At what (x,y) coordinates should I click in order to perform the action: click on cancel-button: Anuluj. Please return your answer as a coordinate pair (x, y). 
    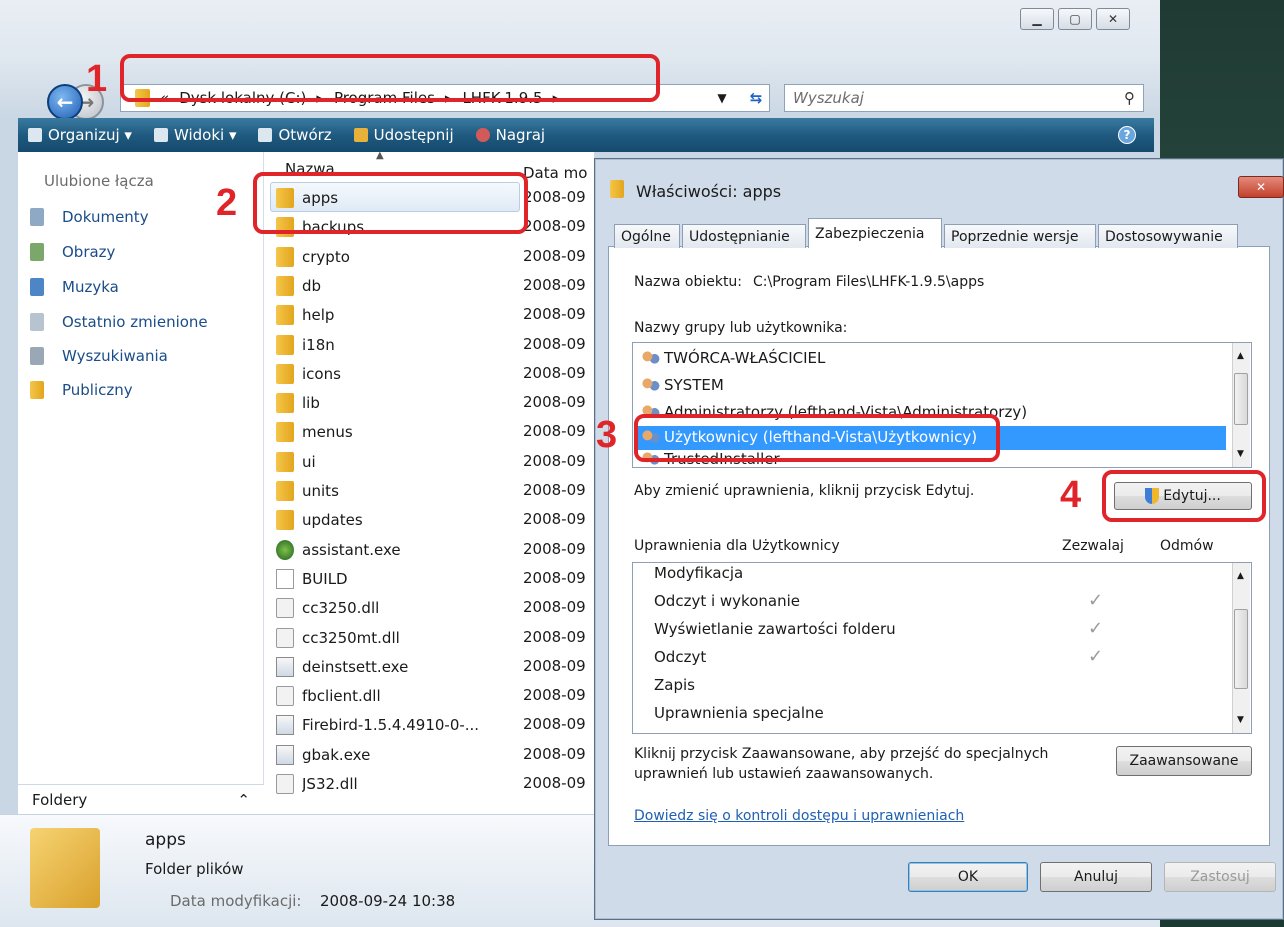
    Looking at the image, I should click on (1096, 877).